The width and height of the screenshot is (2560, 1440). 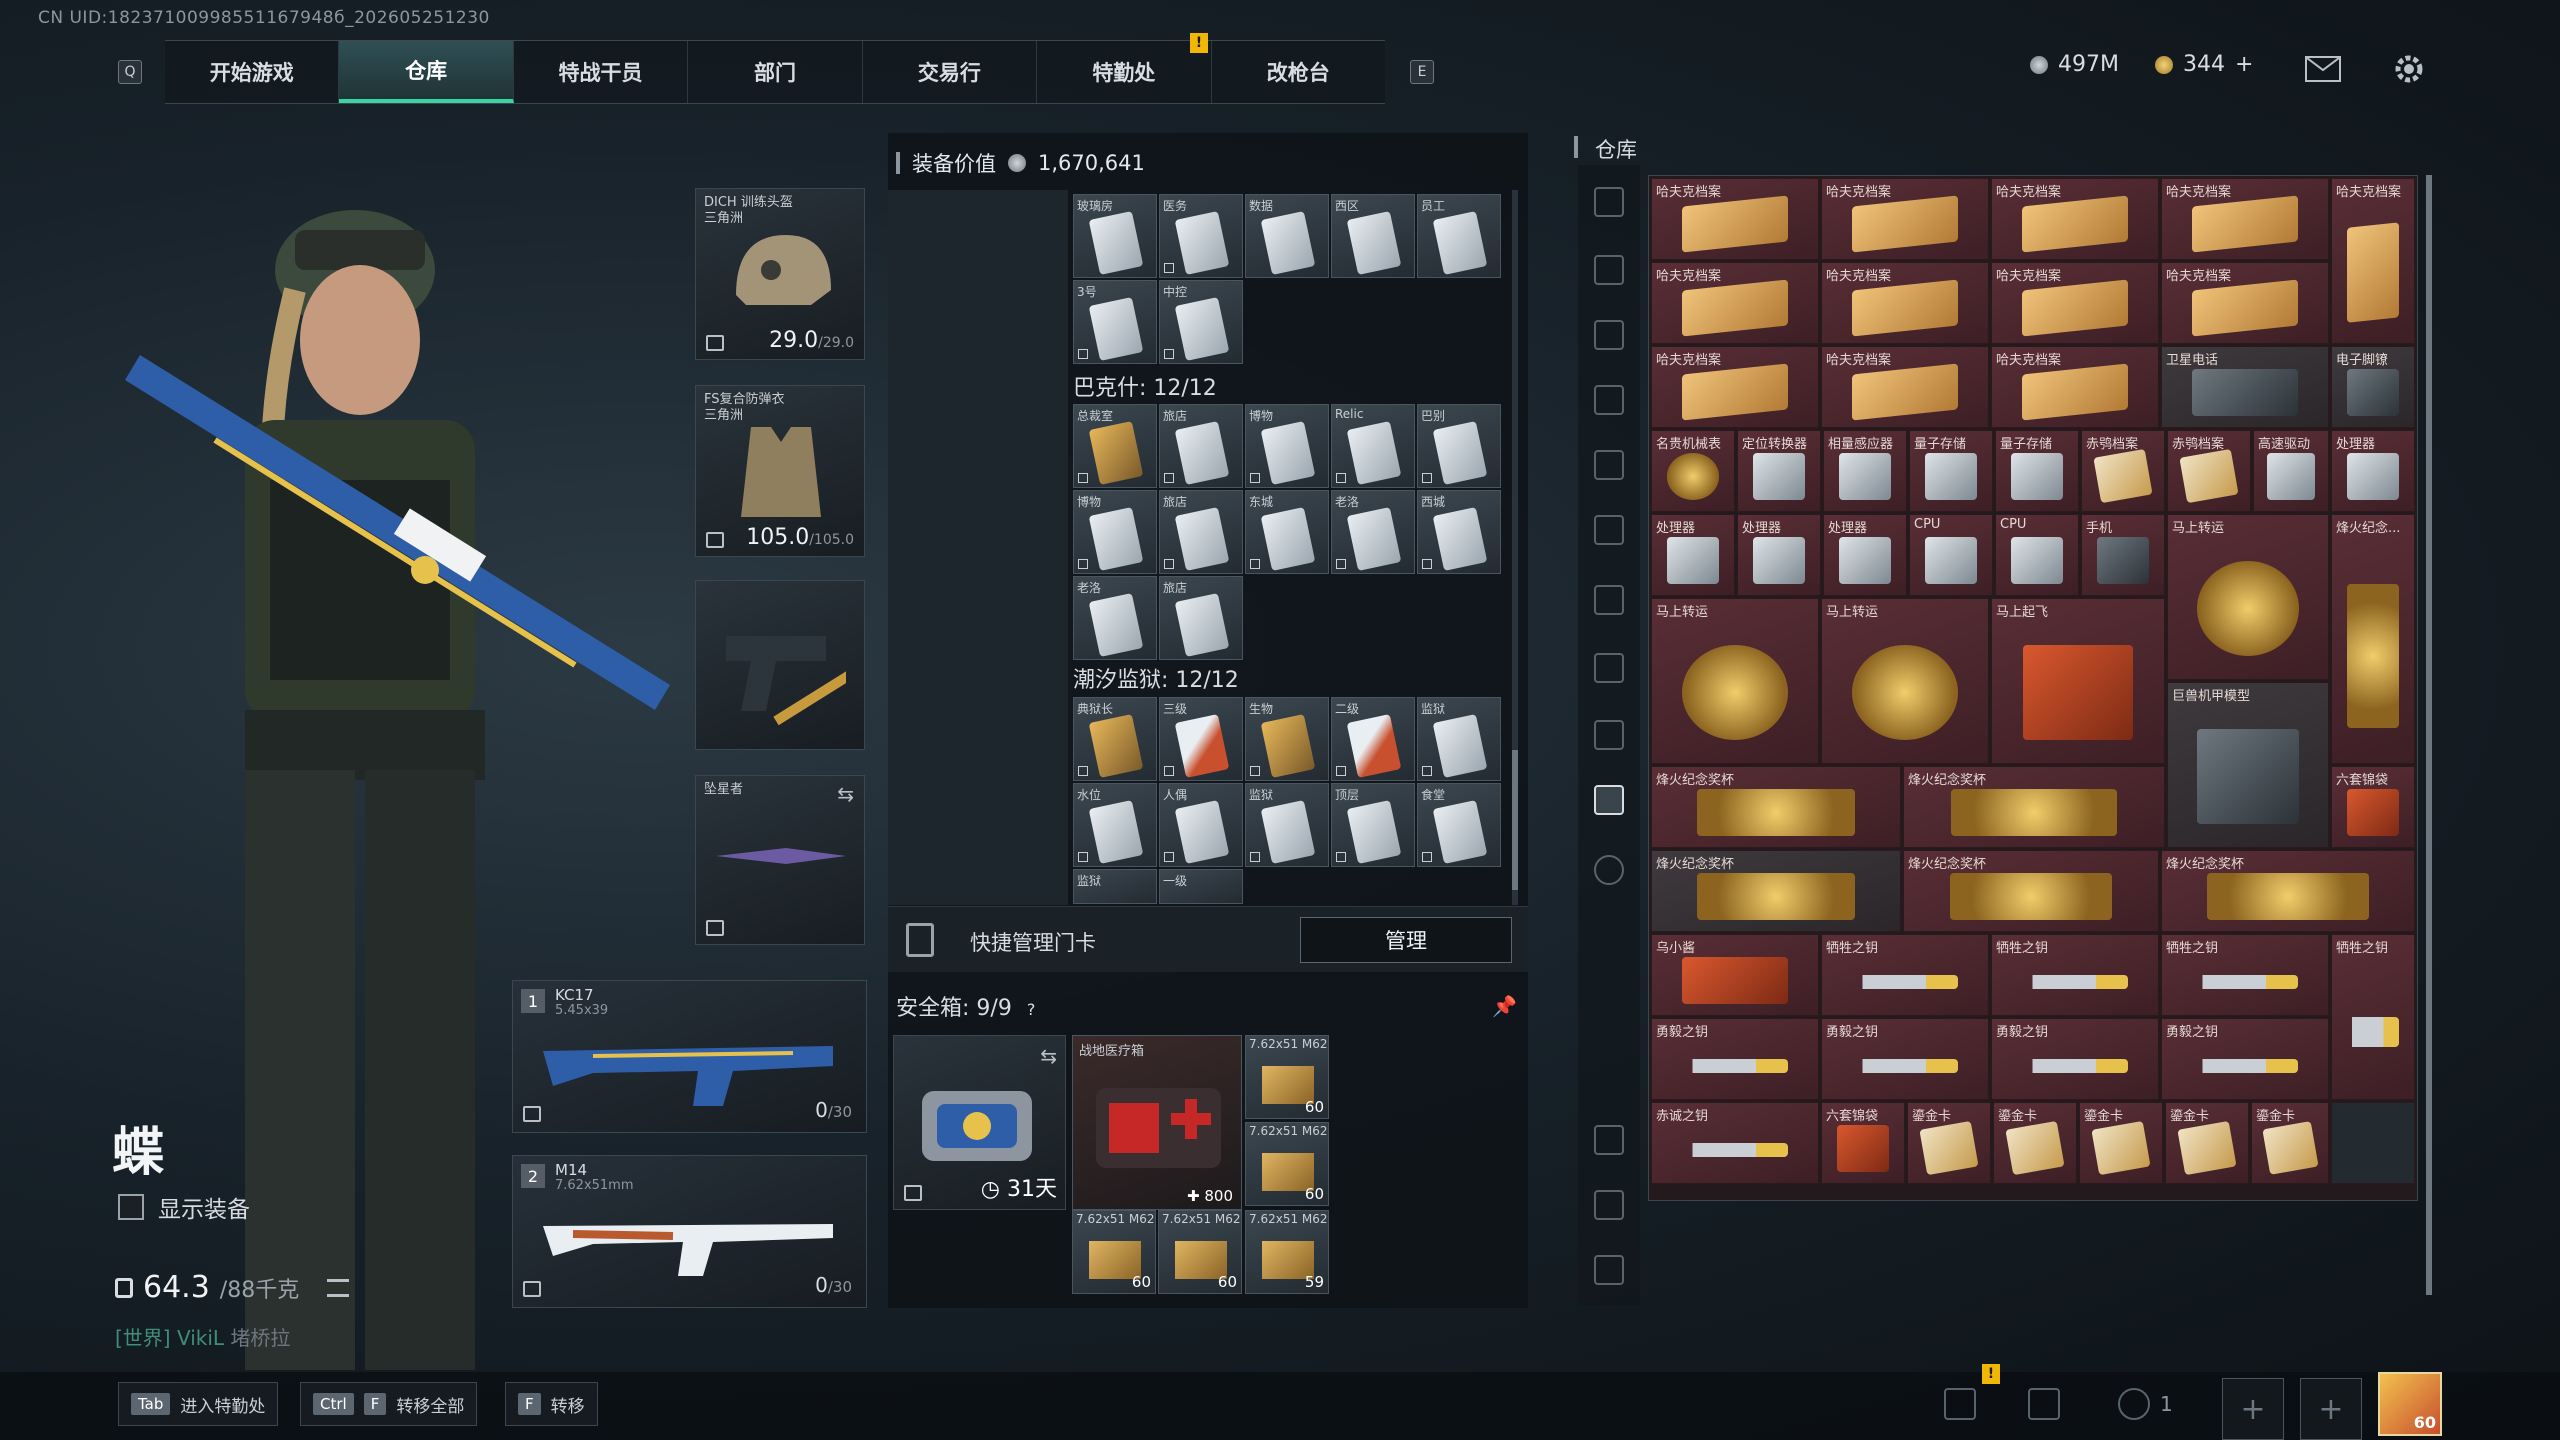 I want to click on primary-weapon-slot: 1 KC17 5.45x39 0/30, so click(x=689, y=1056).